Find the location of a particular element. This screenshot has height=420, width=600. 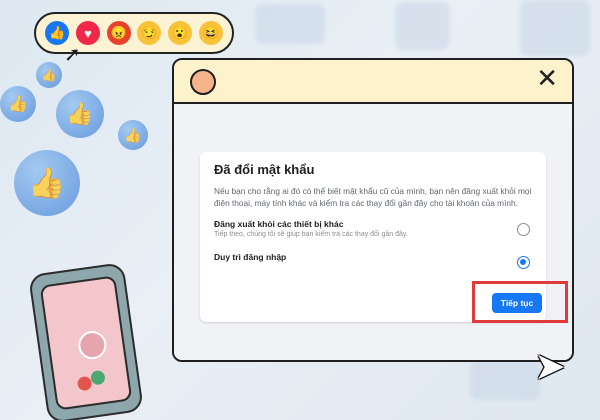

radio-stay is located at coordinates (523, 262).